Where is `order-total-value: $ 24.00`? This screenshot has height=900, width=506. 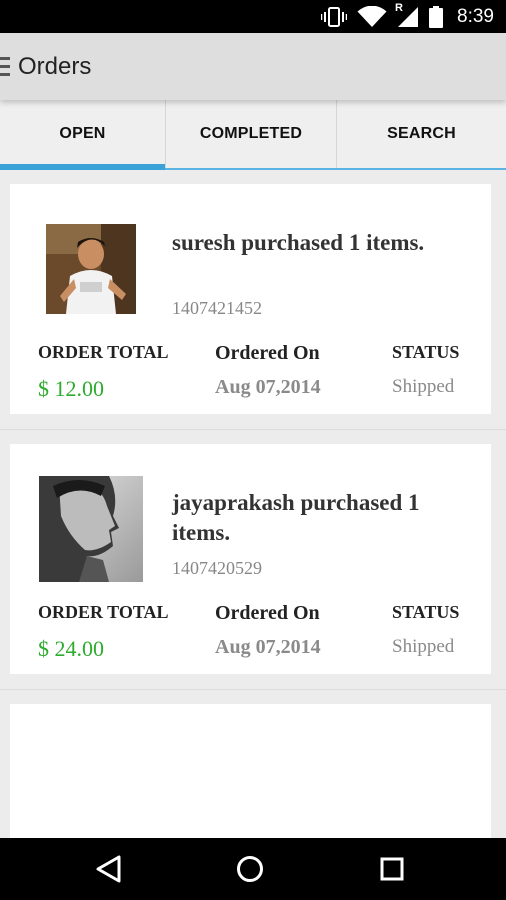 order-total-value: $ 24.00 is located at coordinates (71, 648).